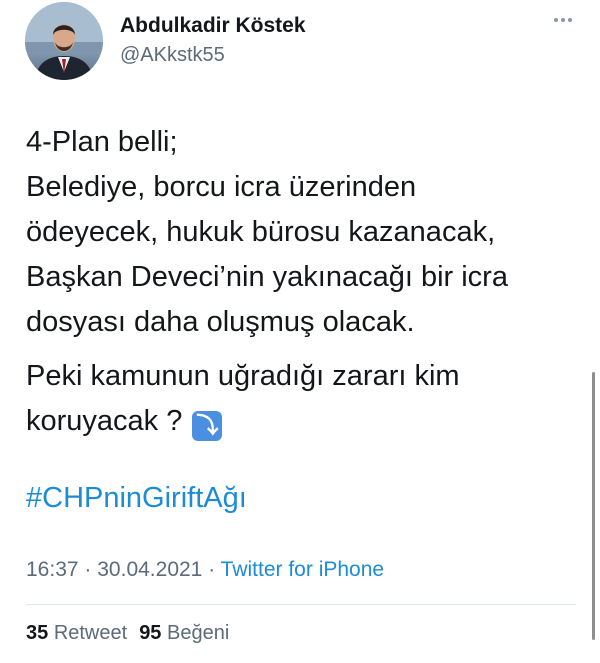 Image resolution: width=600 pixels, height=663 pixels. I want to click on divider, so click(301, 604).